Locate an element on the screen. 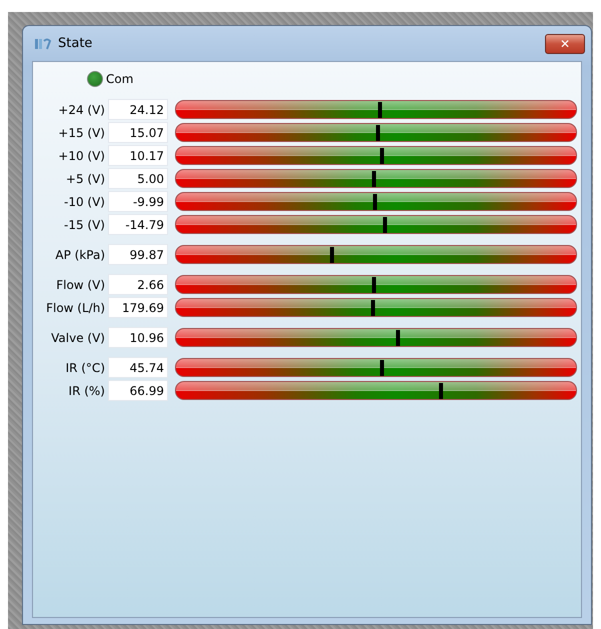 This screenshot has width=601, height=629. channel-label: -10 (V) is located at coordinates (84, 201).